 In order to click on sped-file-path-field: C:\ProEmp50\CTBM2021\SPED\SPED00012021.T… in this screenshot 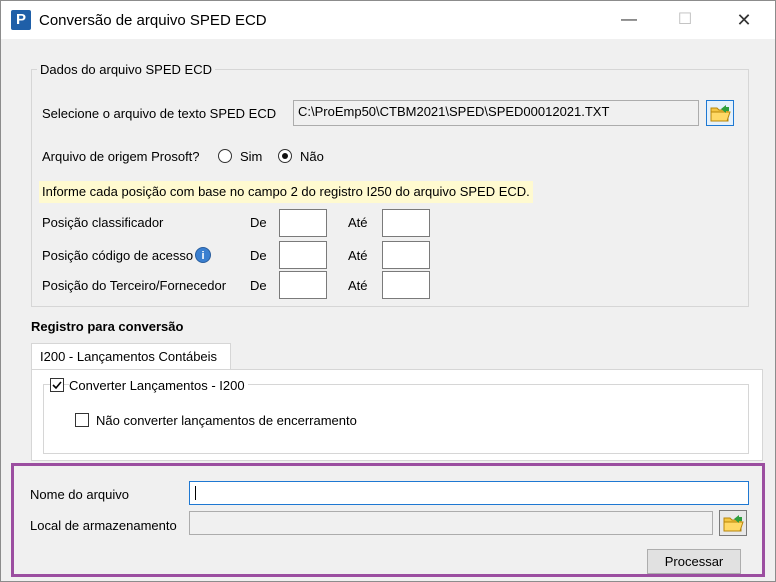, I will do `click(496, 113)`.